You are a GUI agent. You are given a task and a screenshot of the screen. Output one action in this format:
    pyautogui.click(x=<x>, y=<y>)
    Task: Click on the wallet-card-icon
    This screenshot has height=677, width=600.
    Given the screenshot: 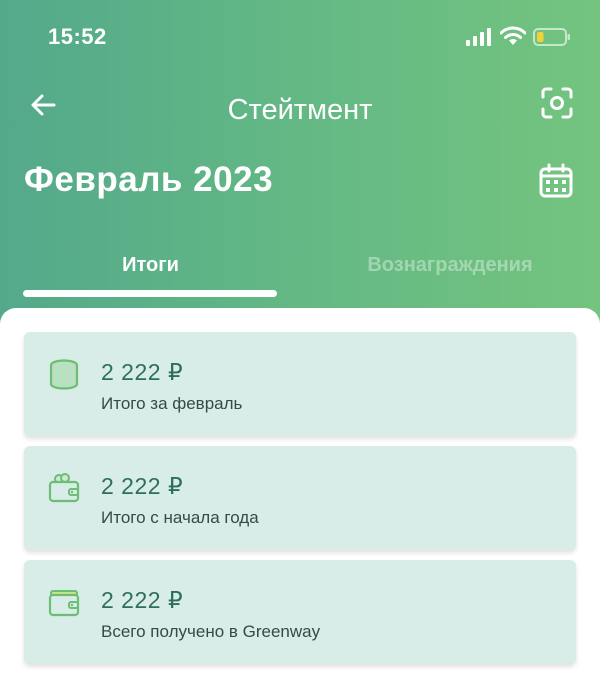 What is the action you would take?
    pyautogui.click(x=64, y=603)
    